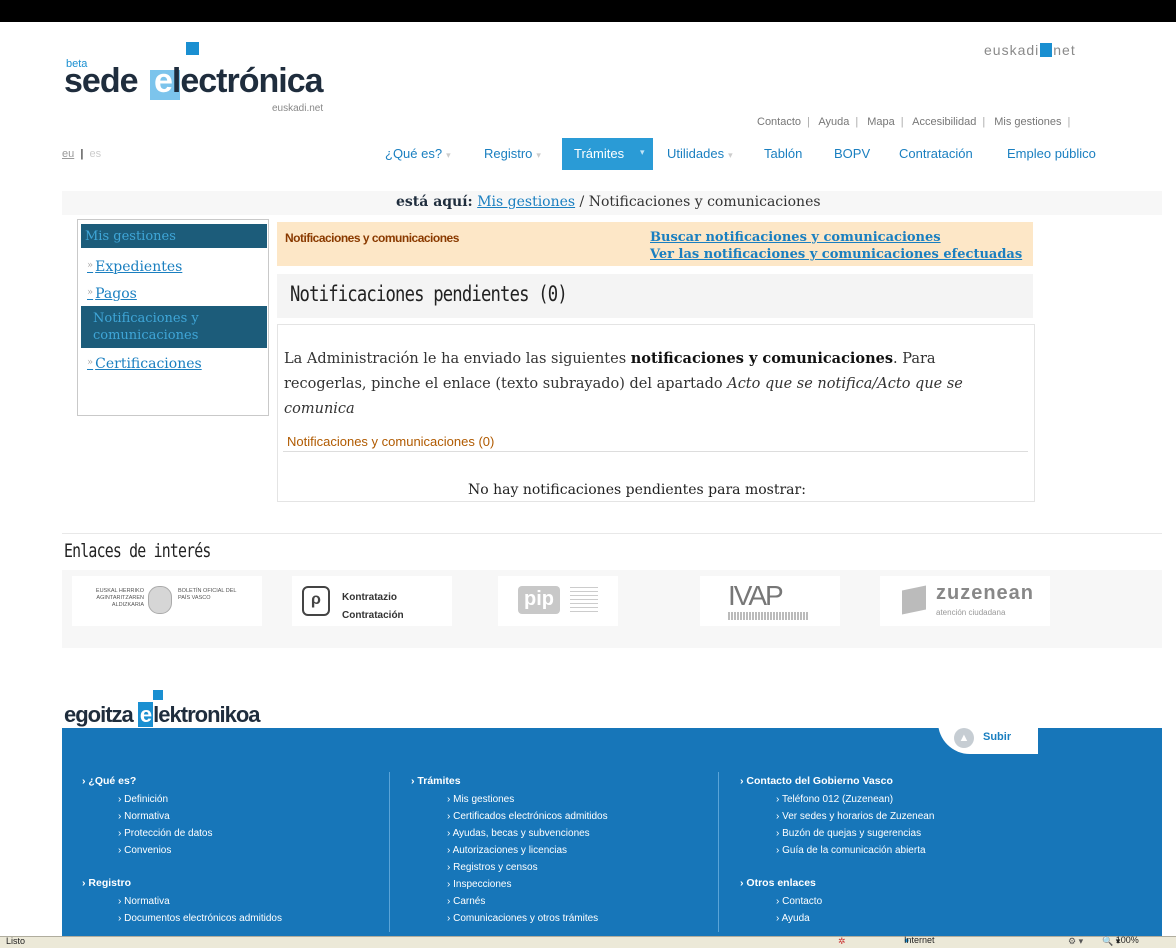  I want to click on subir-link: Subir, so click(997, 737).